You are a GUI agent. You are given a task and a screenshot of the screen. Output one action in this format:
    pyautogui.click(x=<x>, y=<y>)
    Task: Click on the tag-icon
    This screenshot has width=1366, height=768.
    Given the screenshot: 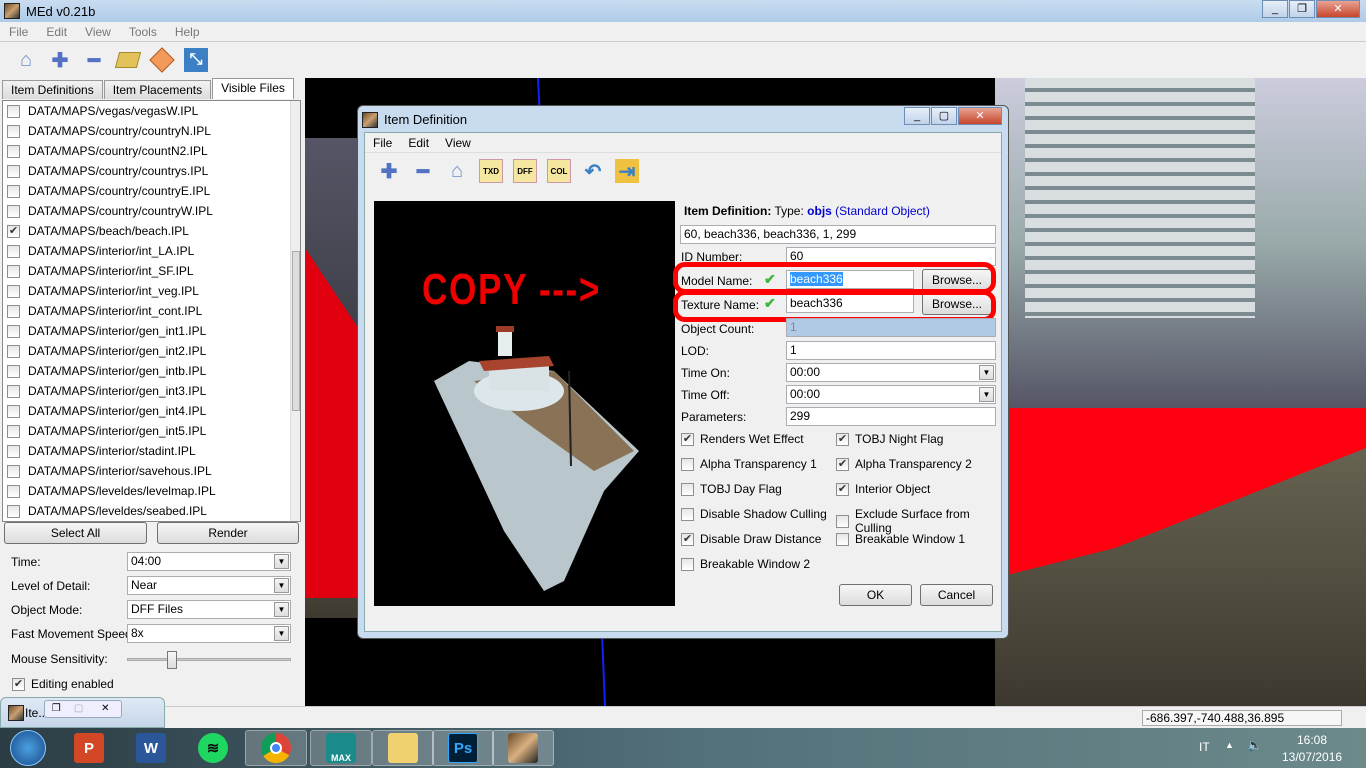 What is the action you would take?
    pyautogui.click(x=162, y=60)
    